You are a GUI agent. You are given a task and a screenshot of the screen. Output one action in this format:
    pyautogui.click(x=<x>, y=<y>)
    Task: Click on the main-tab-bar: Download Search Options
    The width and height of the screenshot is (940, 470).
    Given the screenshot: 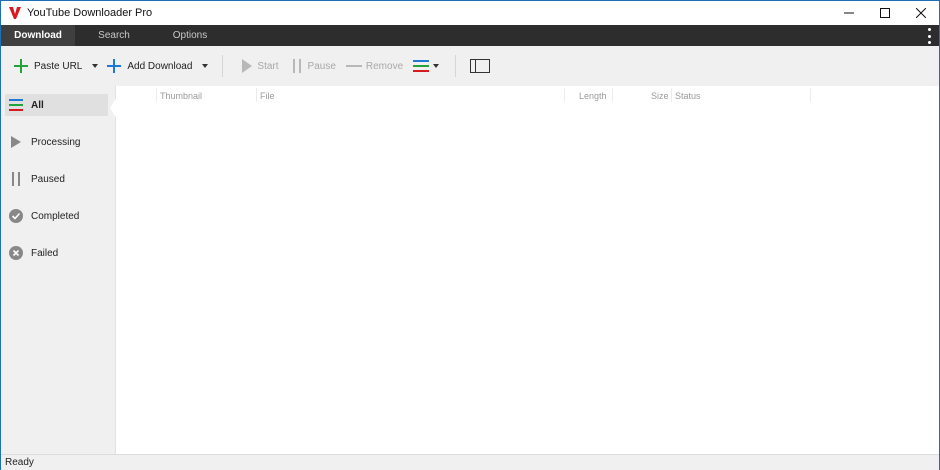 What is the action you would take?
    pyautogui.click(x=470, y=35)
    